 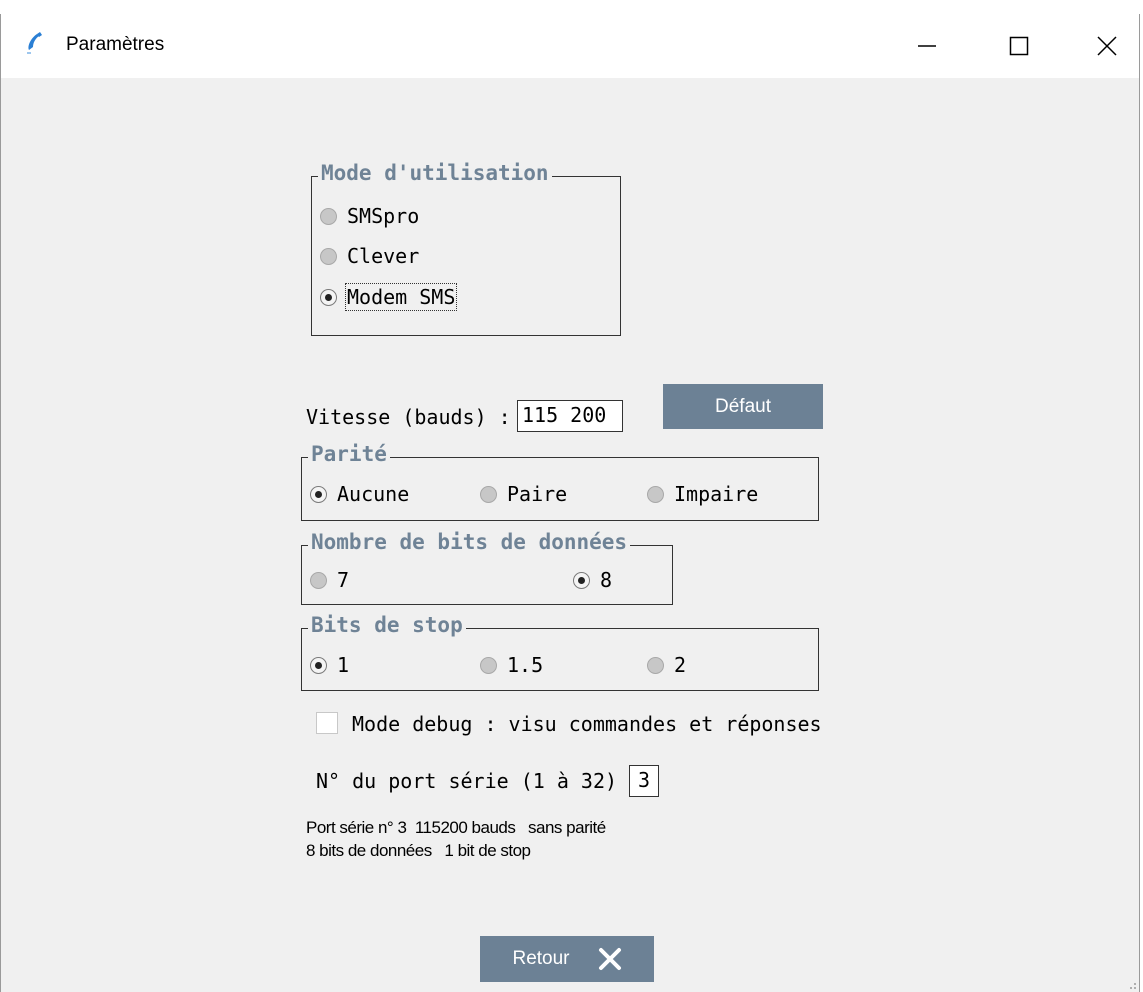 What do you see at coordinates (743, 406) in the screenshot?
I see `default-button: Défaut` at bounding box center [743, 406].